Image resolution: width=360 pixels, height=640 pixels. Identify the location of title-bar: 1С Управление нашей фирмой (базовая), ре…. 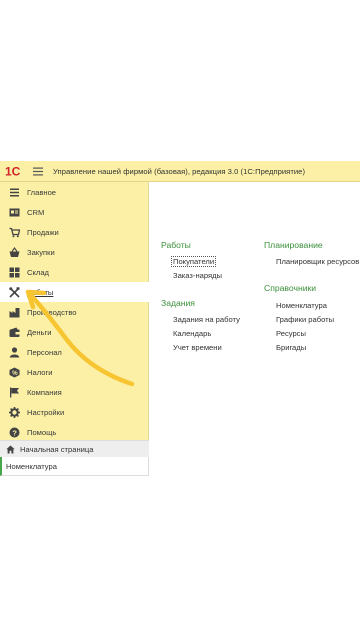
(180, 171).